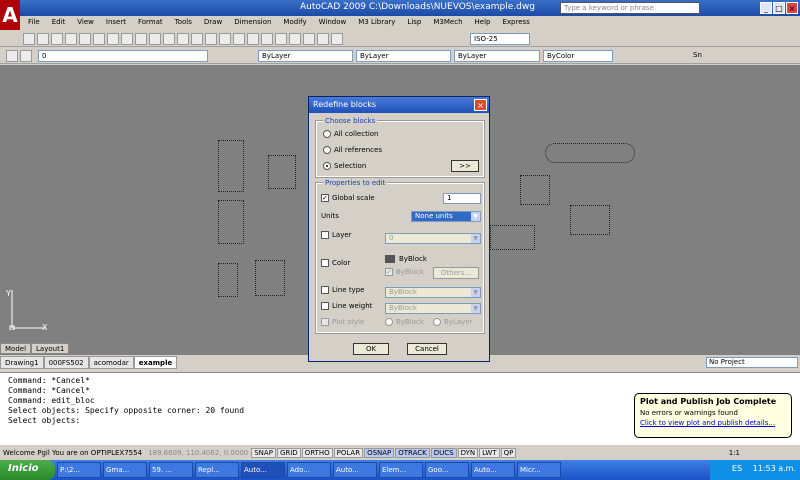 This screenshot has width=800, height=480. What do you see at coordinates (333, 23) in the screenshot?
I see `menu-window: Window` at bounding box center [333, 23].